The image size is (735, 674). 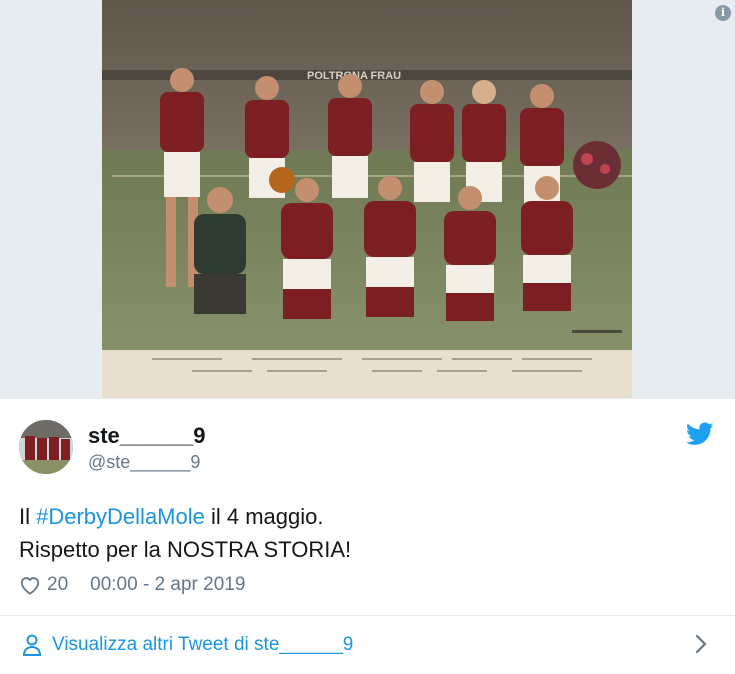 I want to click on person-icon, so click(x=32, y=645).